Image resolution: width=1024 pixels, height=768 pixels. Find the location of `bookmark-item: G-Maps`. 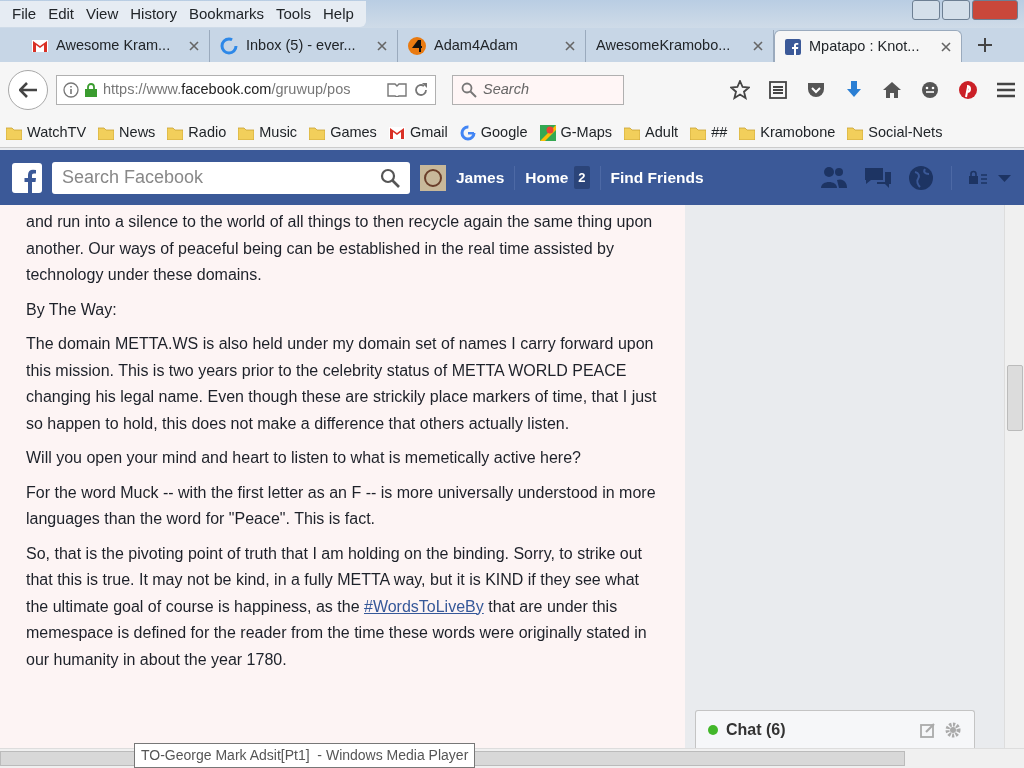

bookmark-item: G-Maps is located at coordinates (576, 132).